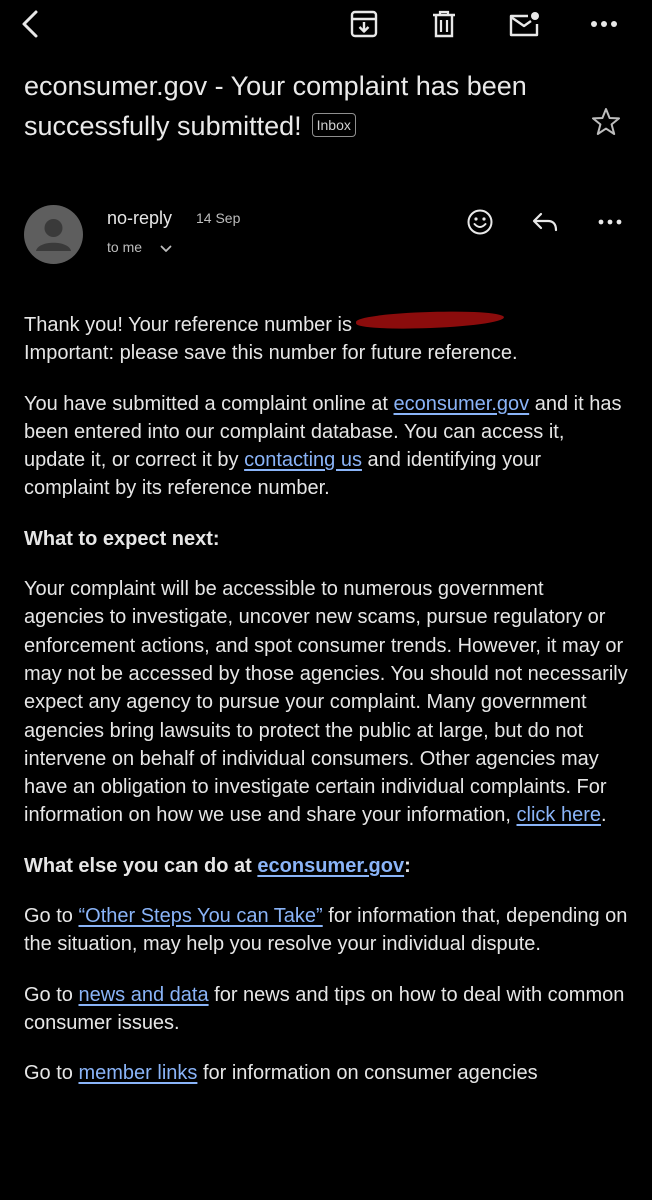 The width and height of the screenshot is (652, 1200). Describe the element at coordinates (218, 218) in the screenshot. I see `email-date: 14 Sep` at that location.